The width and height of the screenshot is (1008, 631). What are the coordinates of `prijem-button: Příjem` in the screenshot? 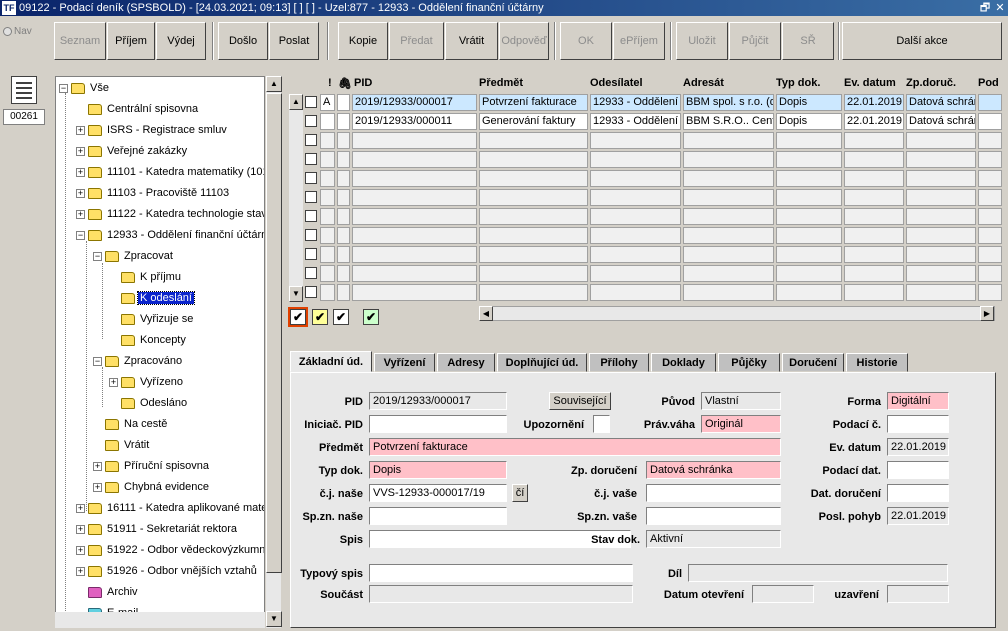 It's located at (131, 41).